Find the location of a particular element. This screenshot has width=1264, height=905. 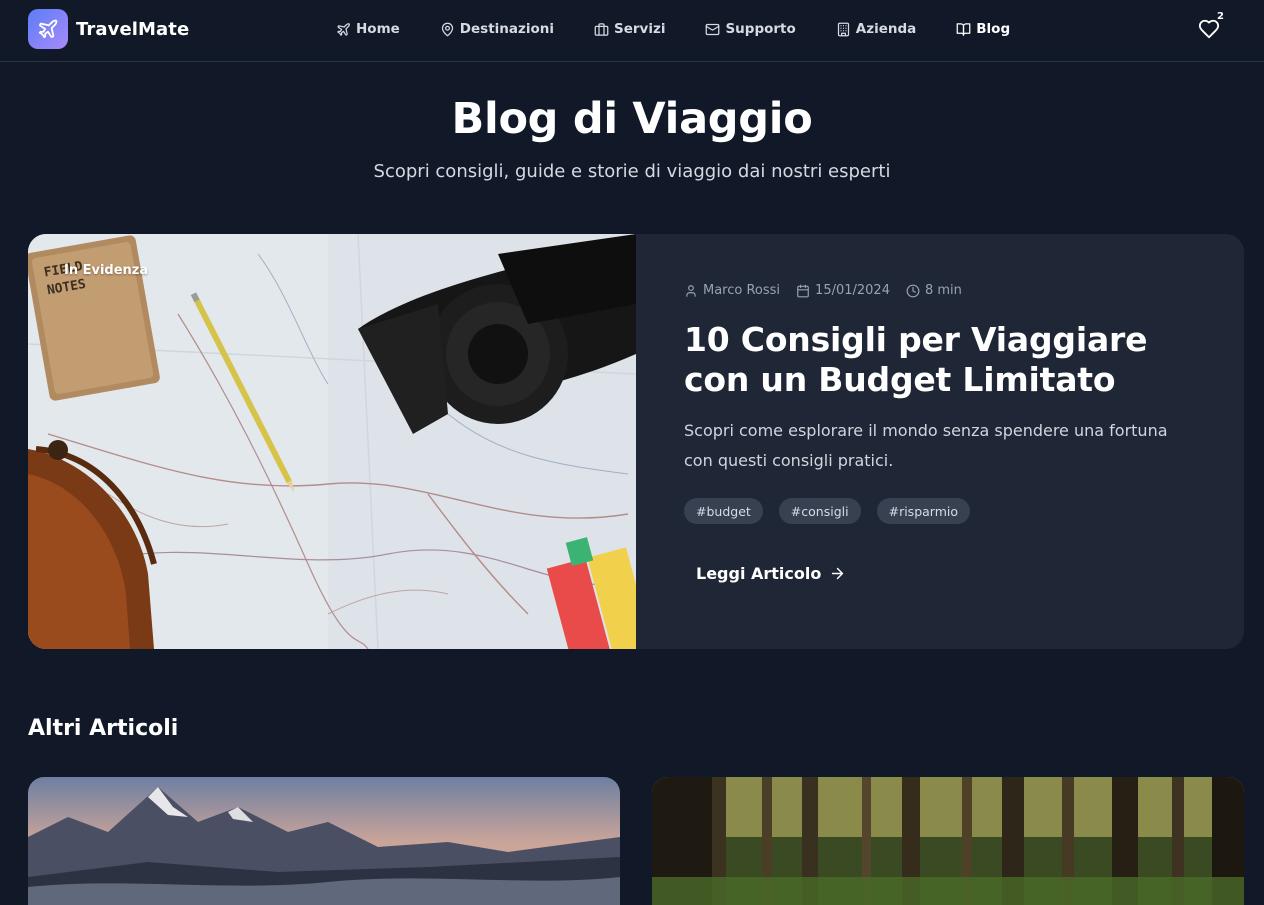

nav-item-servizi: Servizi is located at coordinates (629, 29).